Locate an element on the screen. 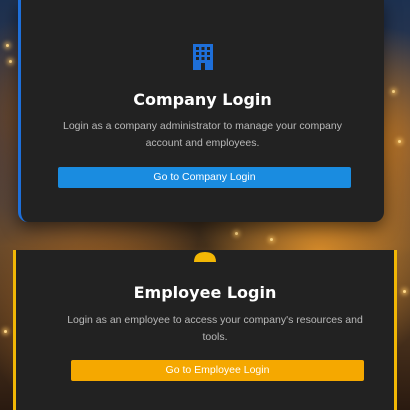 The width and height of the screenshot is (410, 410). employee-login-title: Employee Login is located at coordinates (205, 292).